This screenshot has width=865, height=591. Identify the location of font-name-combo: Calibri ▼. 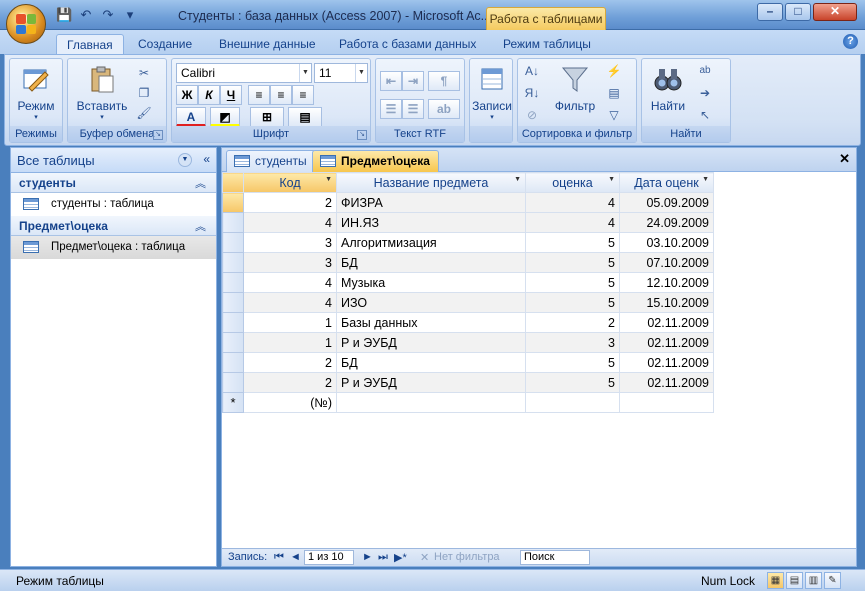
(244, 73).